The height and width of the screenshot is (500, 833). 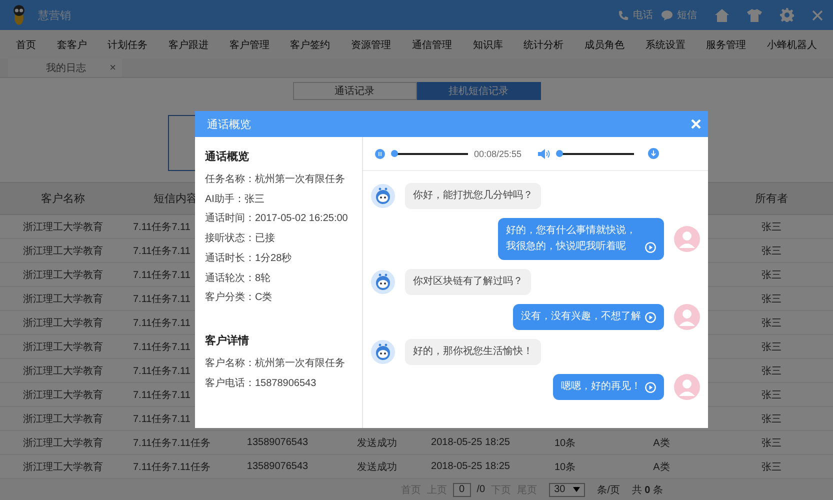 What do you see at coordinates (113, 68) in the screenshot?
I see `close-tab-button: ×` at bounding box center [113, 68].